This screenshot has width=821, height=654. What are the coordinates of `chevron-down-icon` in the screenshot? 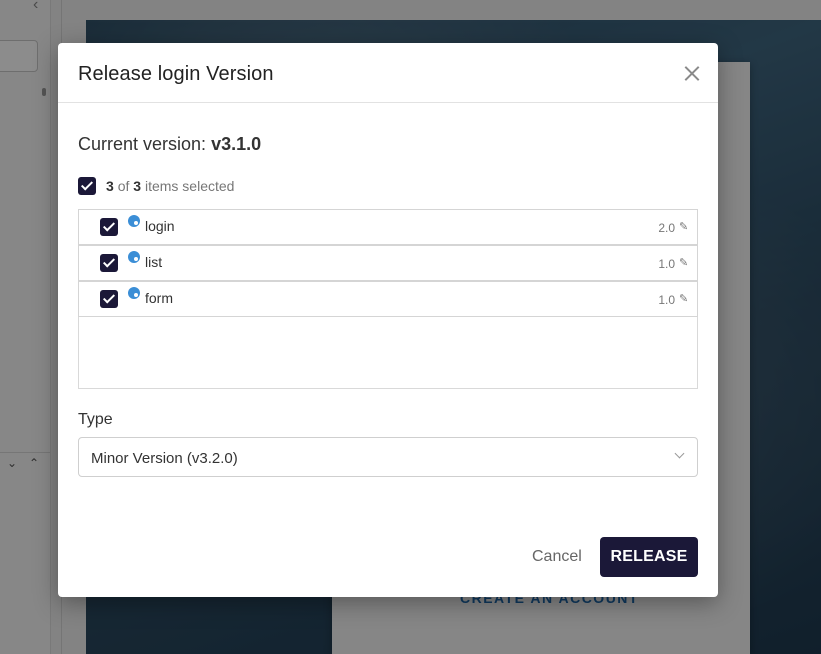 It's located at (679, 453).